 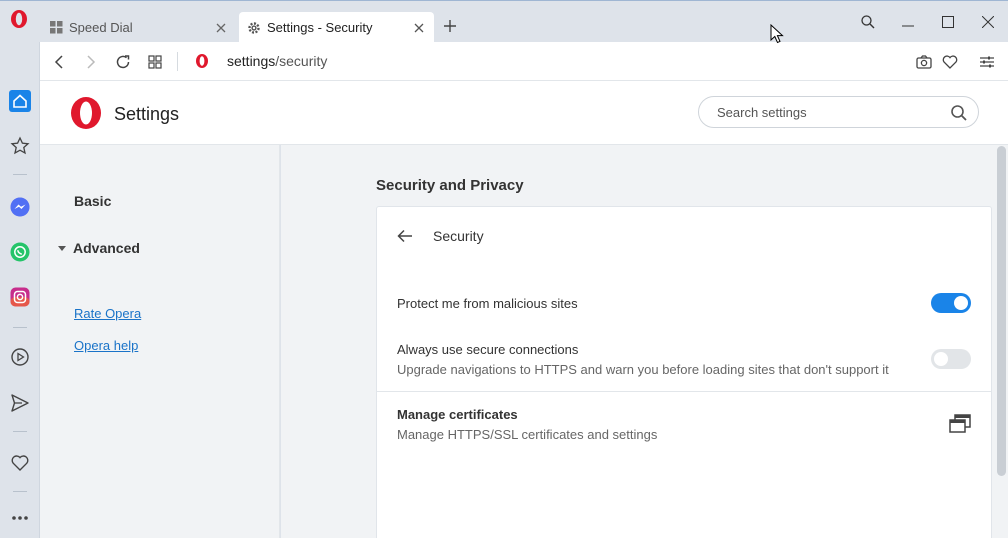 I want to click on speed-dial-icon, so click(x=56, y=28).